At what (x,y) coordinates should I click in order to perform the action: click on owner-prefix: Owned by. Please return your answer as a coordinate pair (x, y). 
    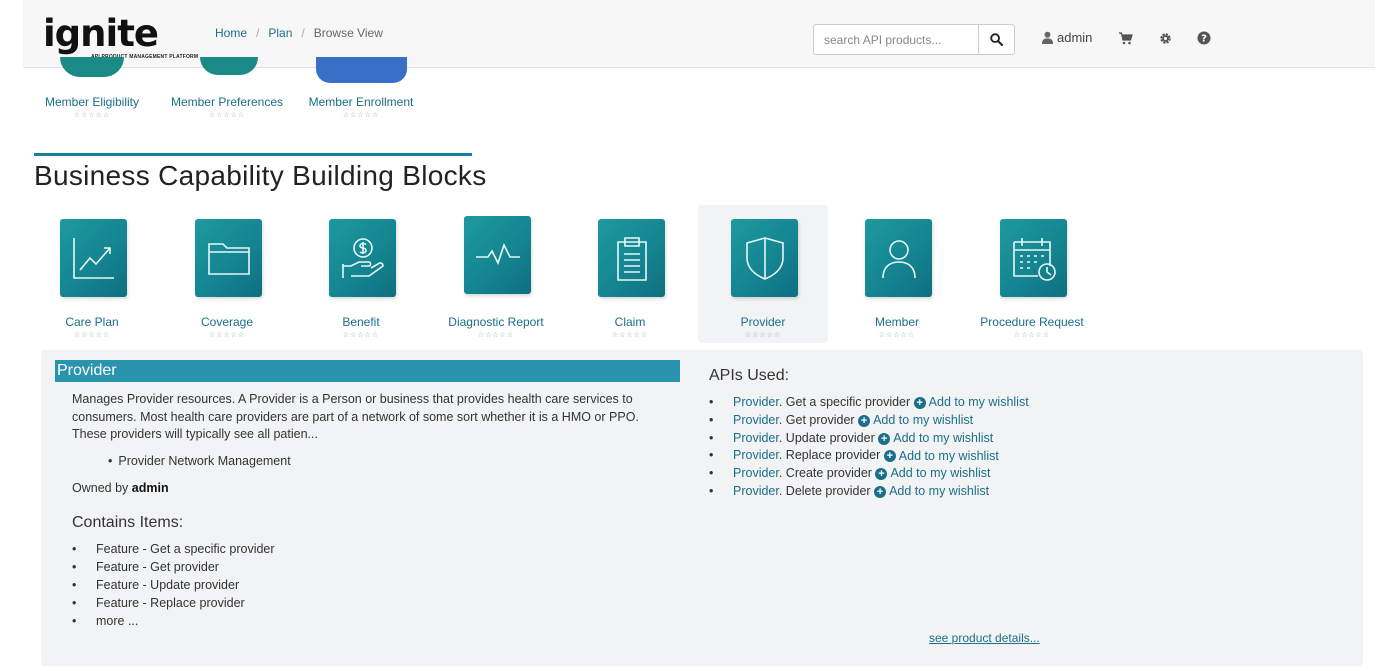
    Looking at the image, I should click on (100, 488).